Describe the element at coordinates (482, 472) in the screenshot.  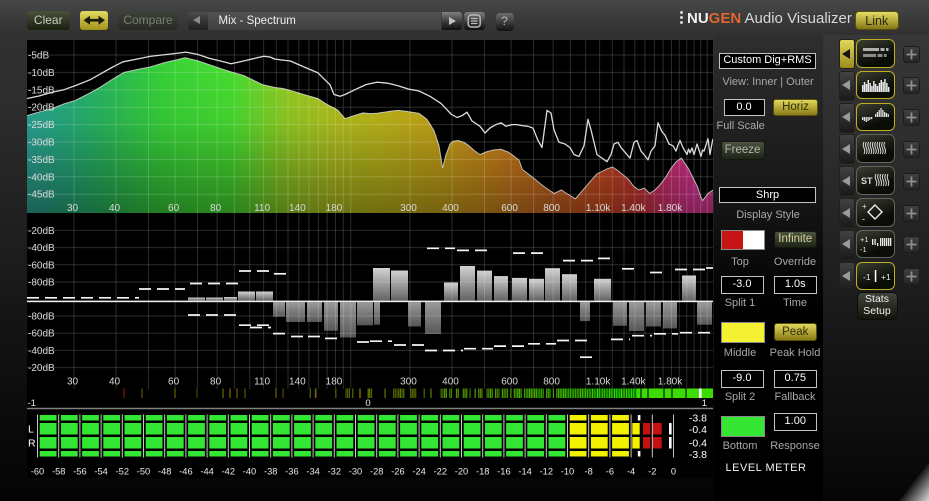
I see `svg-text: -18` at that location.